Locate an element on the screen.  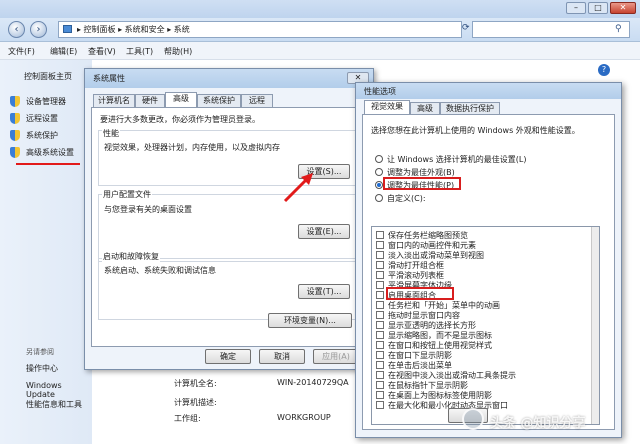
best-performance-highlight is located at coordinates (422, 183).